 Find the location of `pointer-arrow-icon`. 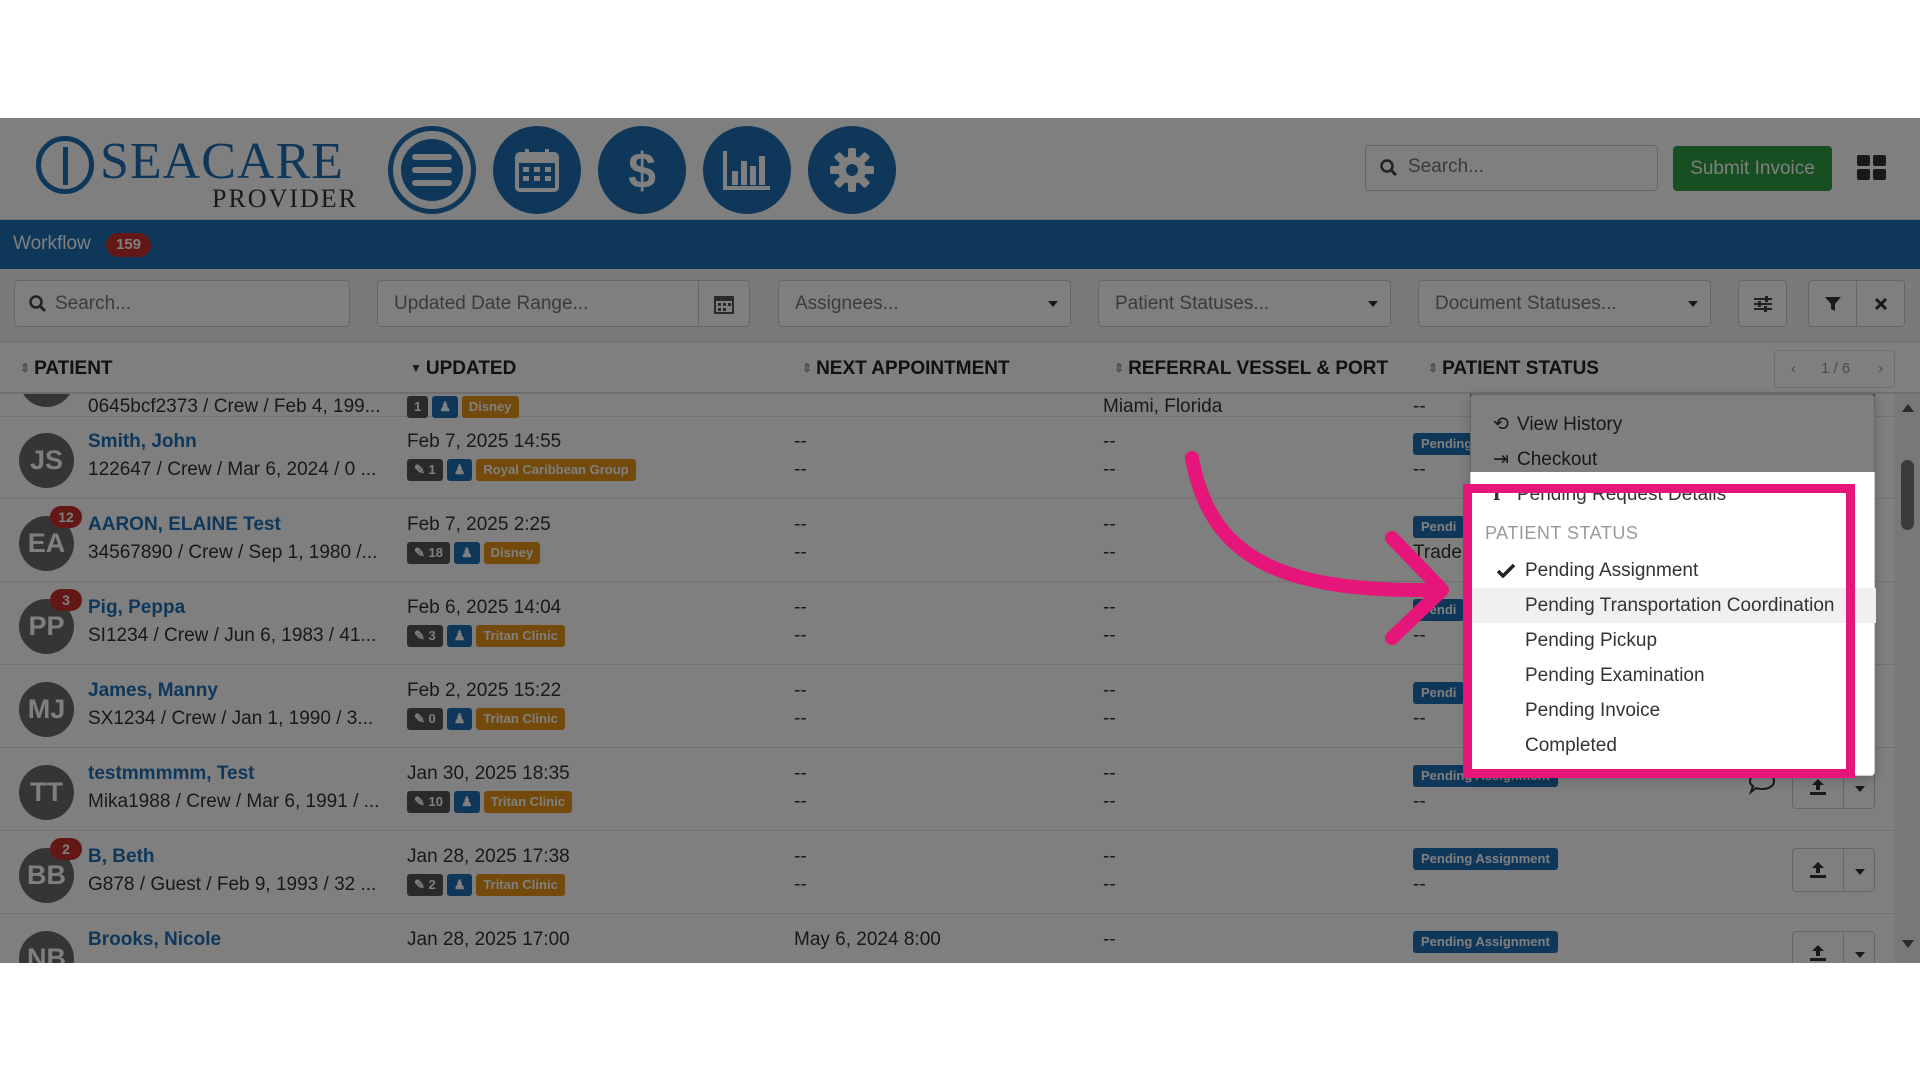

pointer-arrow-icon is located at coordinates (1317, 548).